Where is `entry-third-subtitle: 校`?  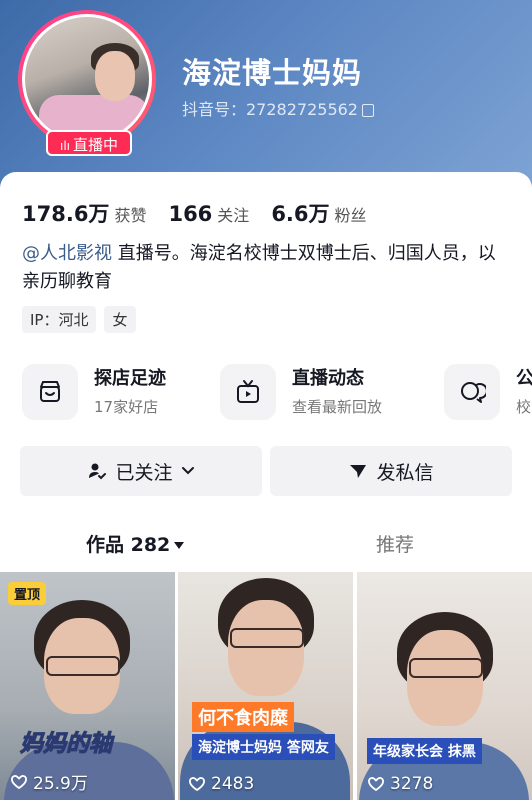
entry-third-subtitle: 校 is located at coordinates (524, 407).